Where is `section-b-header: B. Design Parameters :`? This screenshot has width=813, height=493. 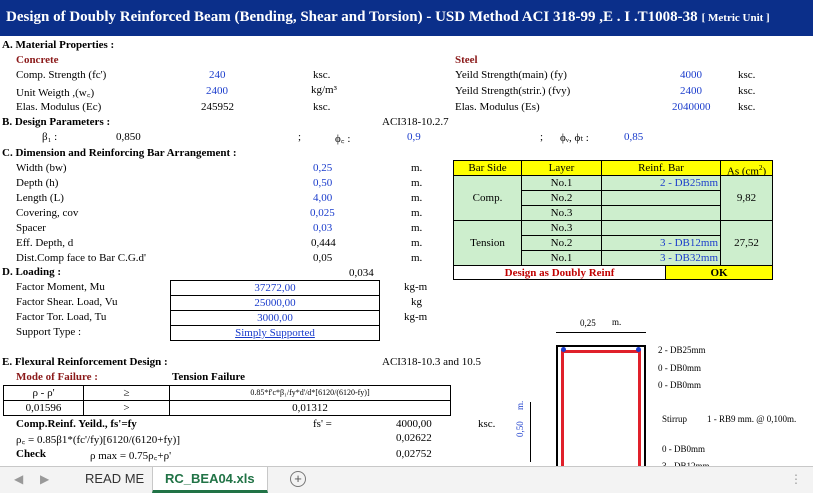 section-b-header: B. Design Parameters : is located at coordinates (56, 122).